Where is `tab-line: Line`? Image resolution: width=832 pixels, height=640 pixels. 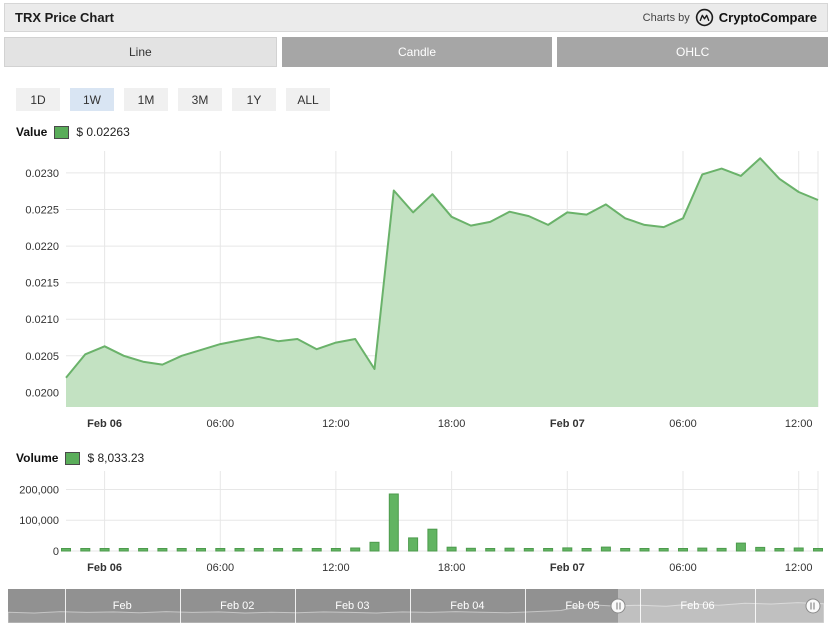
tab-line: Line is located at coordinates (140, 52).